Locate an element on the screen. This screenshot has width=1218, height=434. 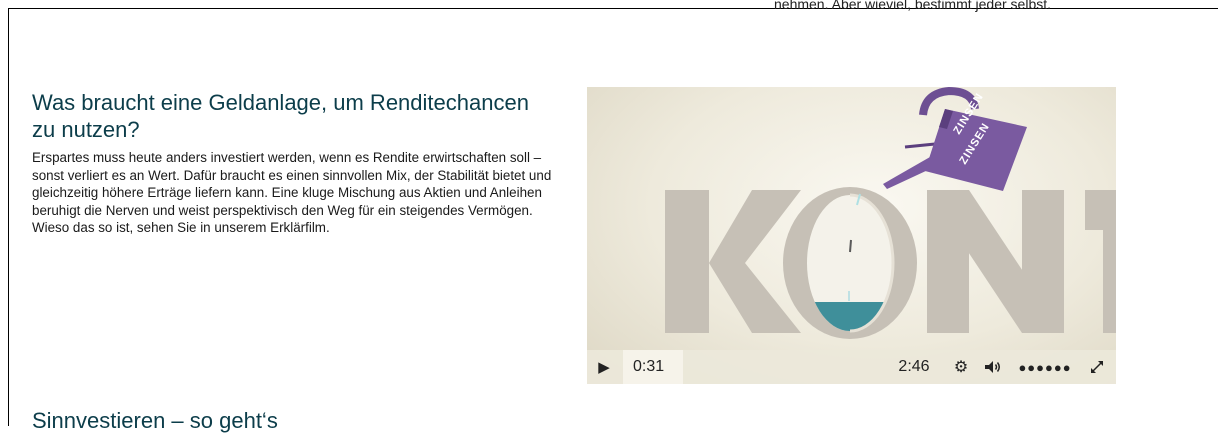
settings-button: ⚙ is located at coordinates (961, 367).